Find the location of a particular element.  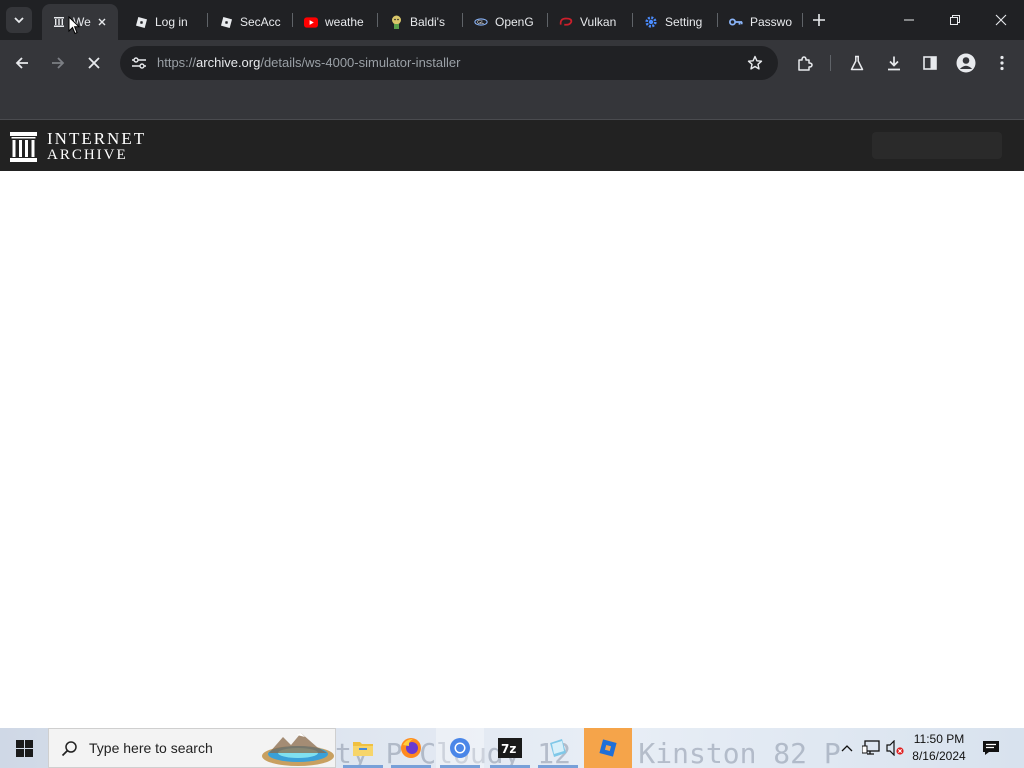

folder-icon is located at coordinates (363, 749).